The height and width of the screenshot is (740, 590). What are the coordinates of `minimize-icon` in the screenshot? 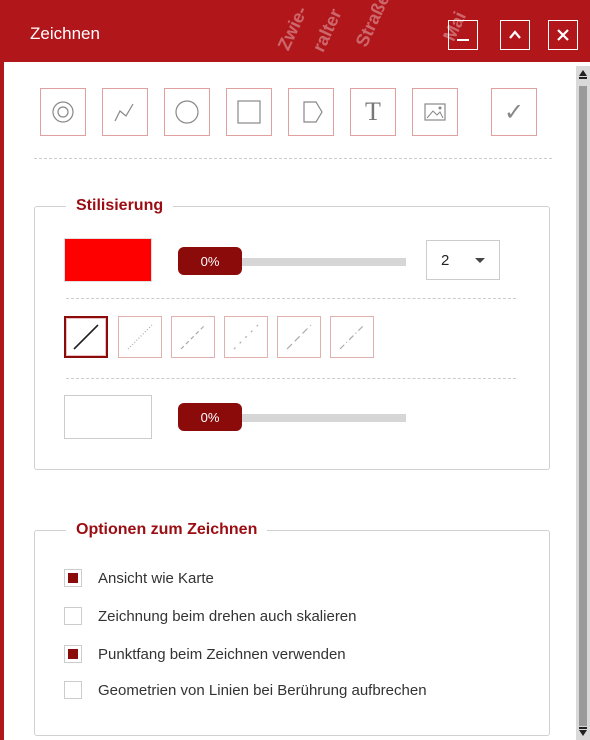 It's located at (463, 40).